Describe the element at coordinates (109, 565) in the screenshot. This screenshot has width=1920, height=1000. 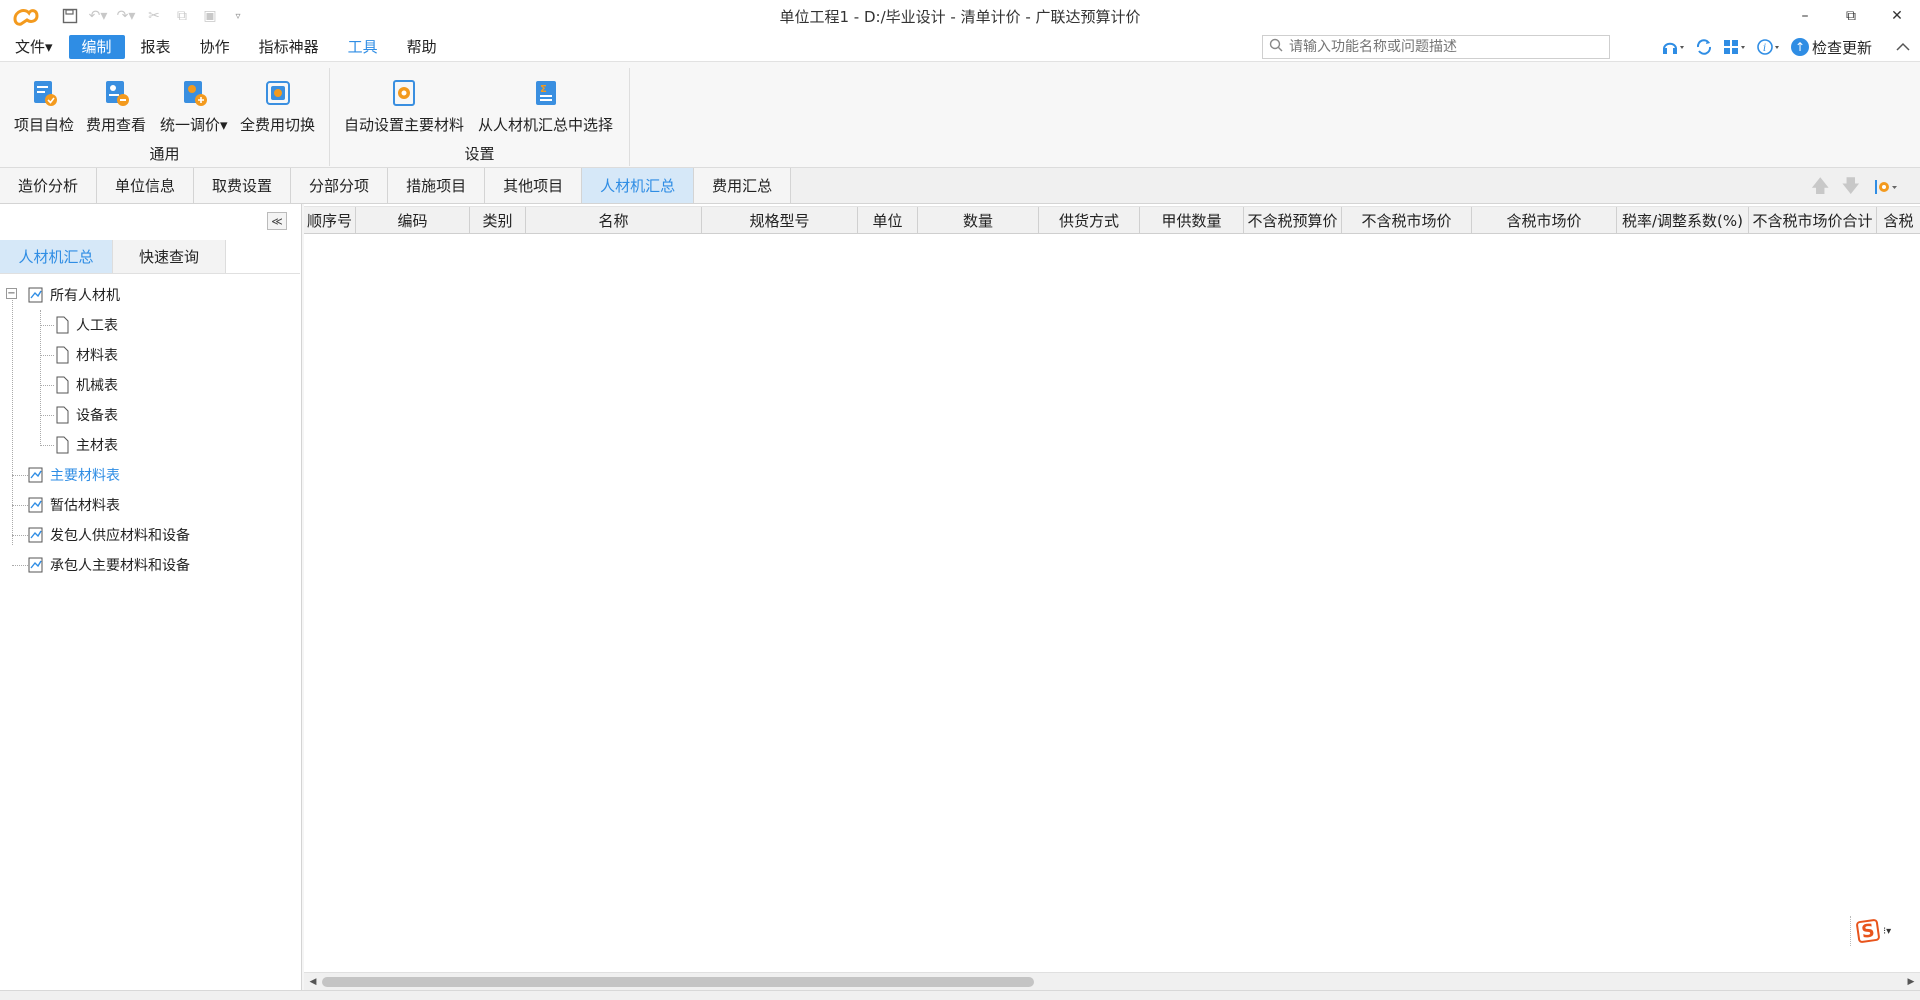
I see `tree-node-contractor-materials: 承包人主要材料和设备` at that location.